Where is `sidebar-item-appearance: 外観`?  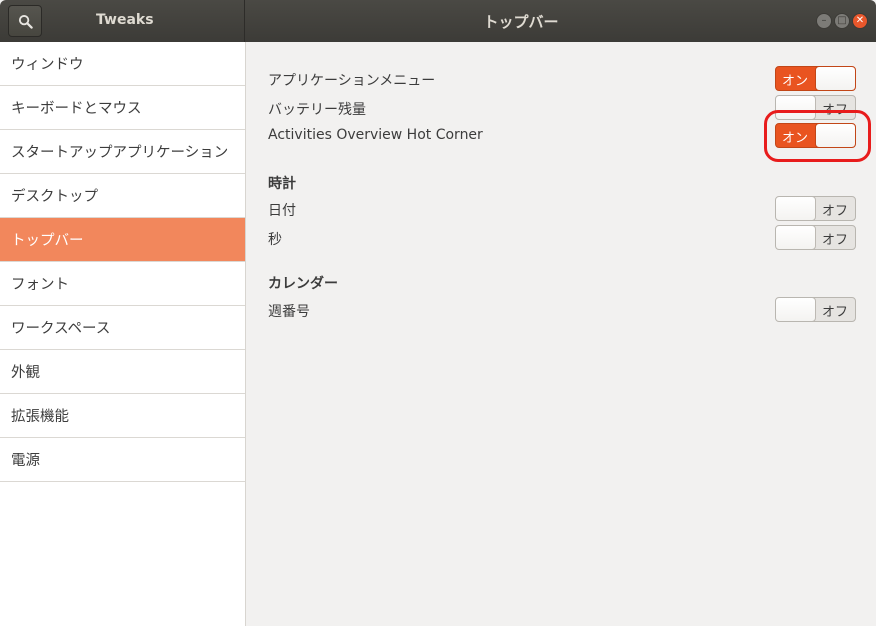 sidebar-item-appearance: 外観 is located at coordinates (122, 372).